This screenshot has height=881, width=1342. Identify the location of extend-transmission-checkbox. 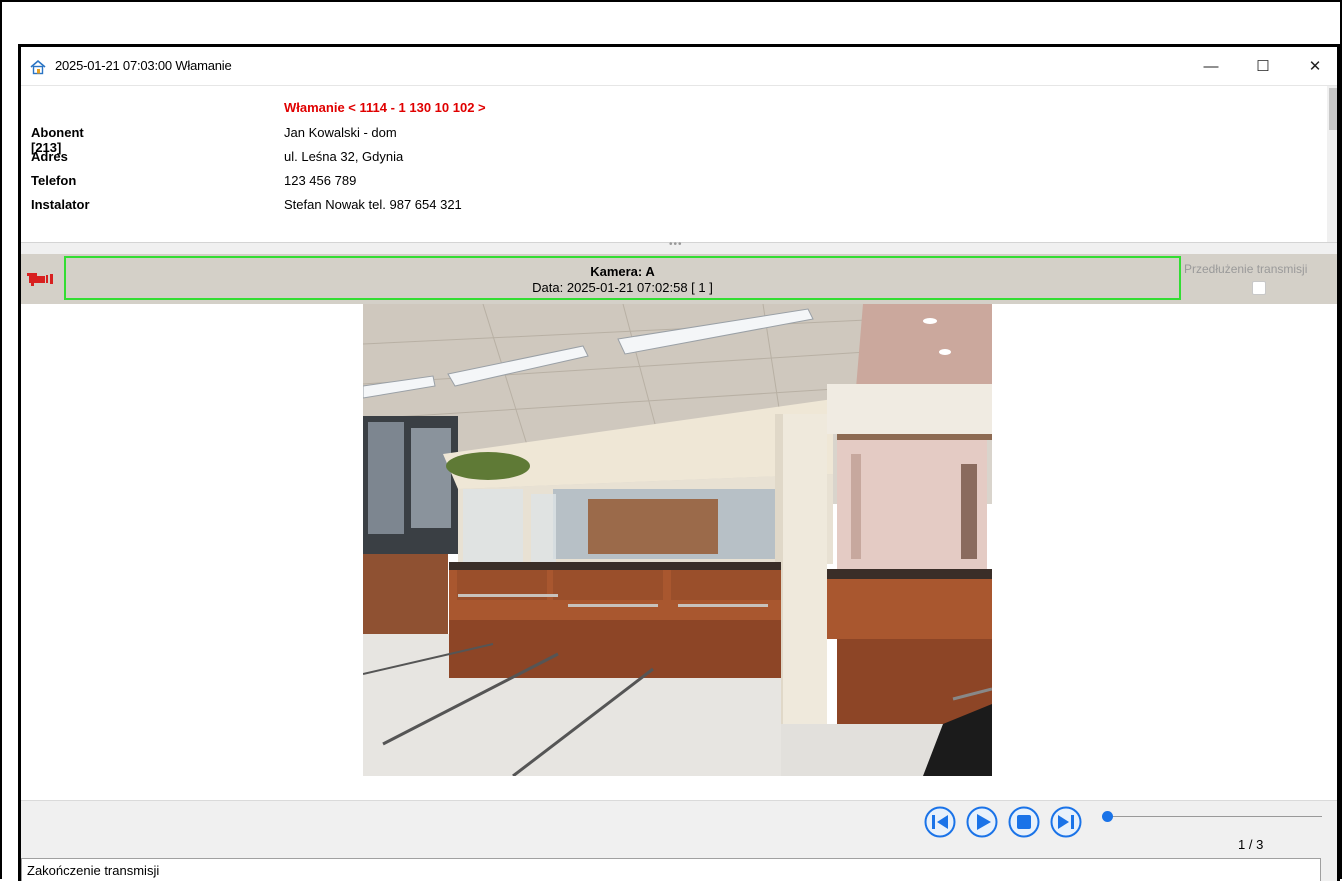
(1259, 288).